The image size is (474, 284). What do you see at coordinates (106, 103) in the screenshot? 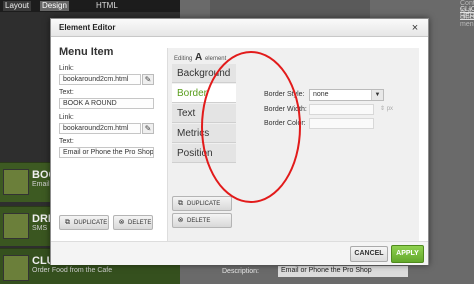
I see `text-input: BOOK A ROUND` at bounding box center [106, 103].